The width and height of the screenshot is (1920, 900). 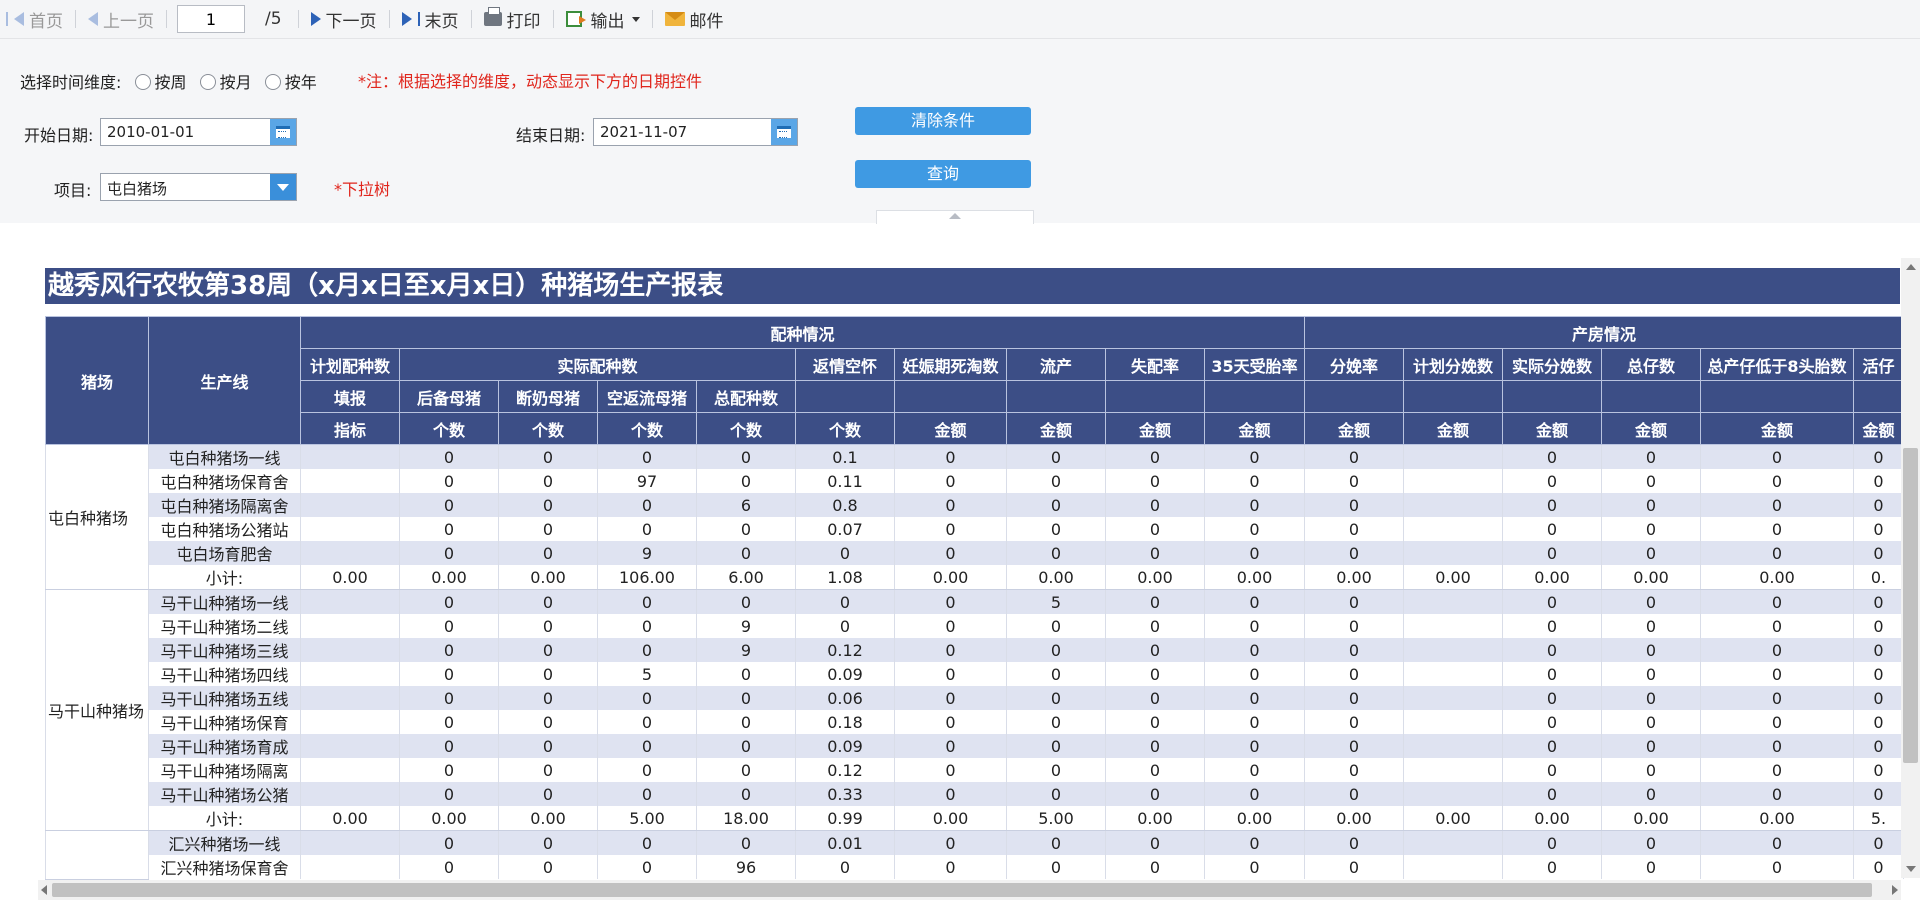 What do you see at coordinates (644, 132) in the screenshot?
I see `end-date-value: 2021-11-07` at bounding box center [644, 132].